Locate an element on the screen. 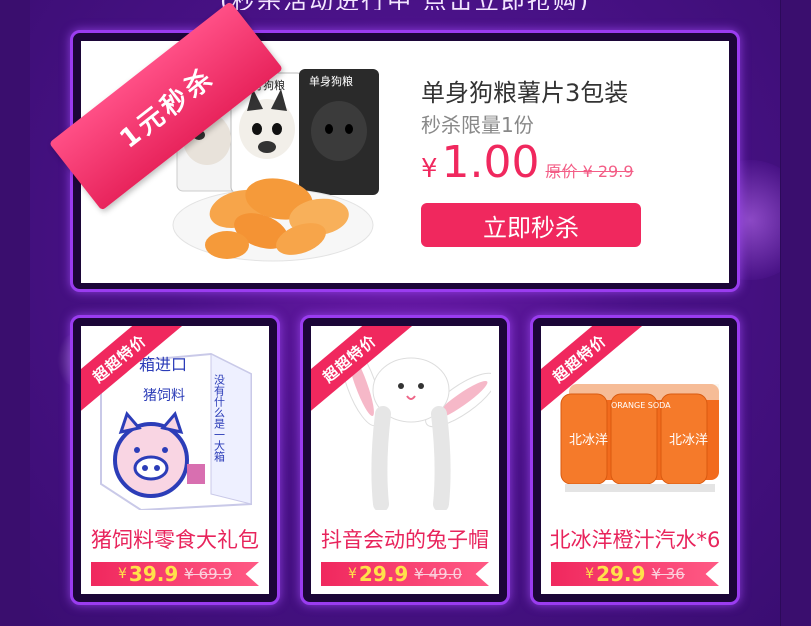 This screenshot has height=626, width=811. featured-sale-price: 1.00 is located at coordinates (490, 162).